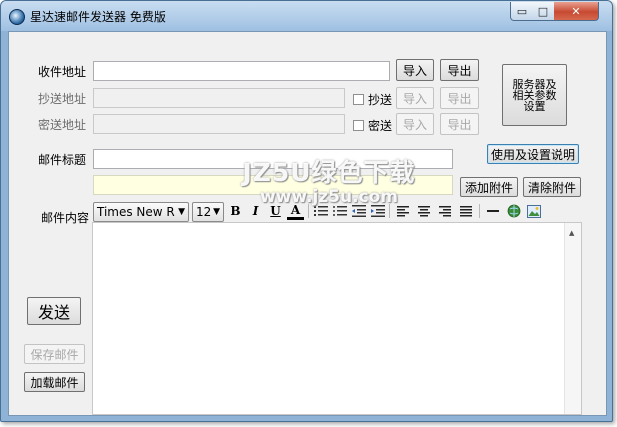  Describe the element at coordinates (295, 211) in the screenshot. I see `font-color-button: A` at that location.